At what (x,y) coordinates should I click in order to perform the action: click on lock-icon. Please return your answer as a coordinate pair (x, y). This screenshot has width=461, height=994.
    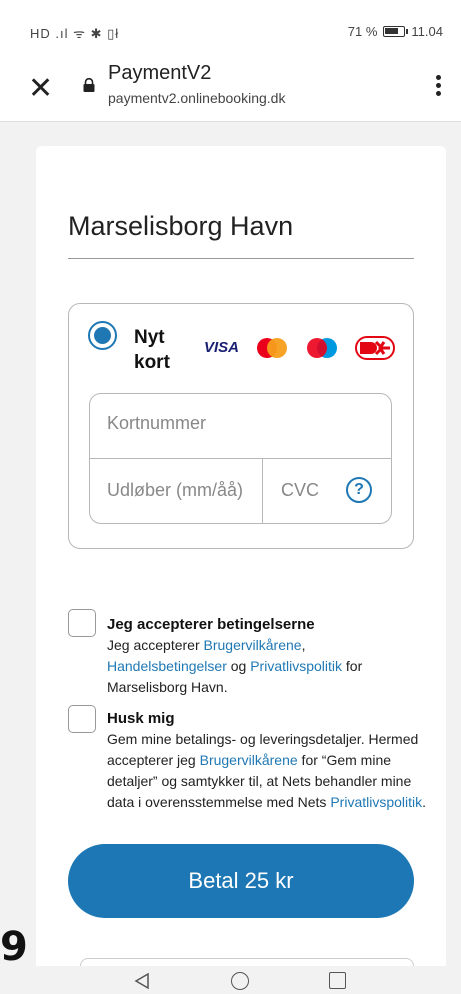
    Looking at the image, I should click on (89, 85).